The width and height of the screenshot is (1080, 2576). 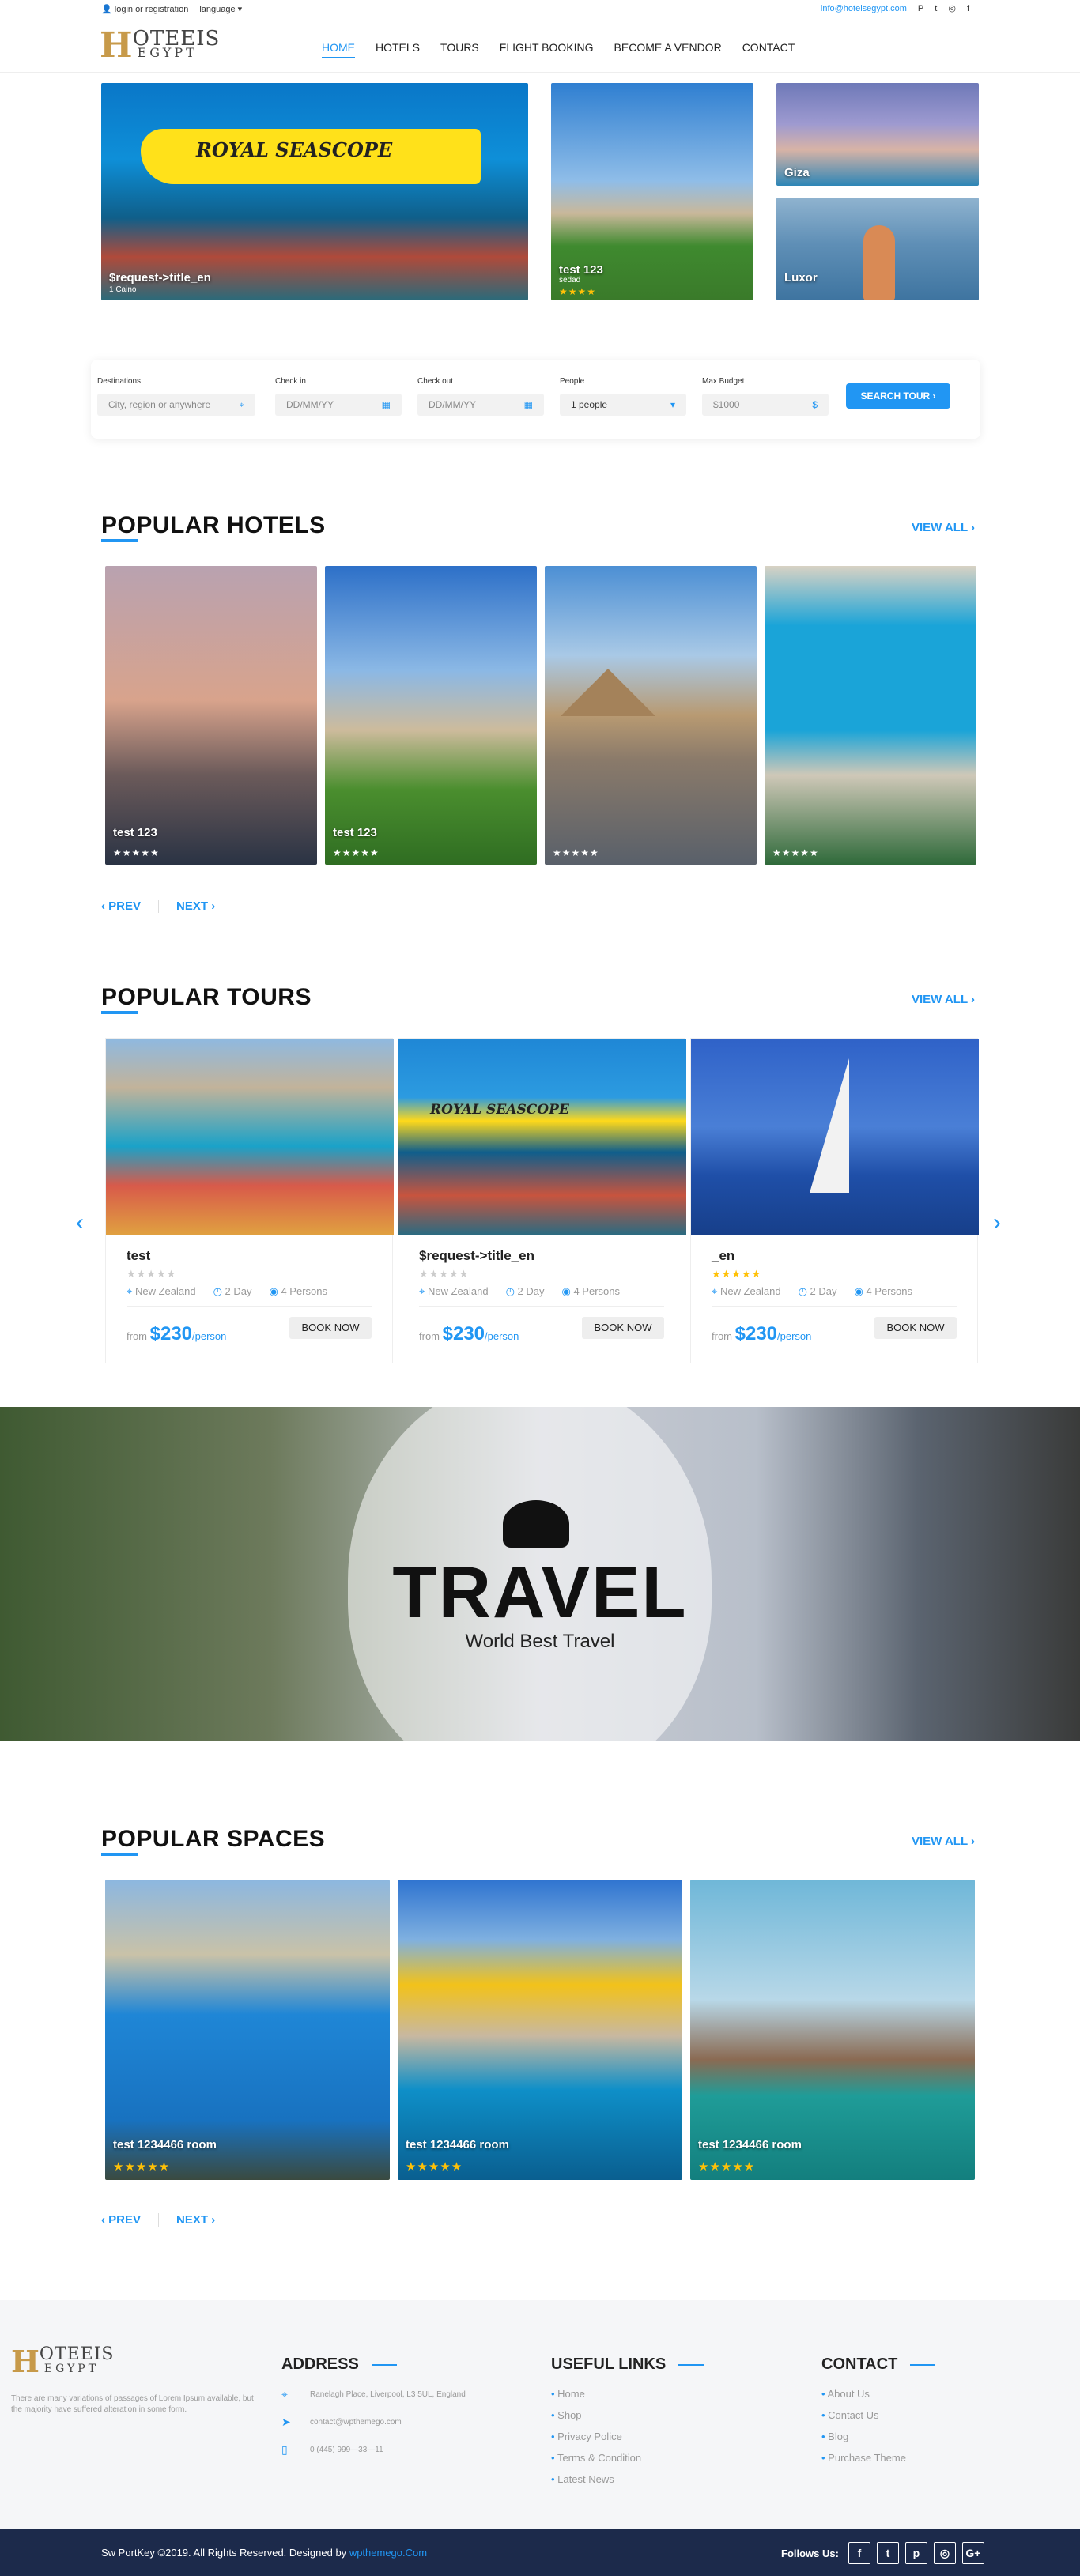 I want to click on space-name: test 1234466 room, so click(x=458, y=2145).